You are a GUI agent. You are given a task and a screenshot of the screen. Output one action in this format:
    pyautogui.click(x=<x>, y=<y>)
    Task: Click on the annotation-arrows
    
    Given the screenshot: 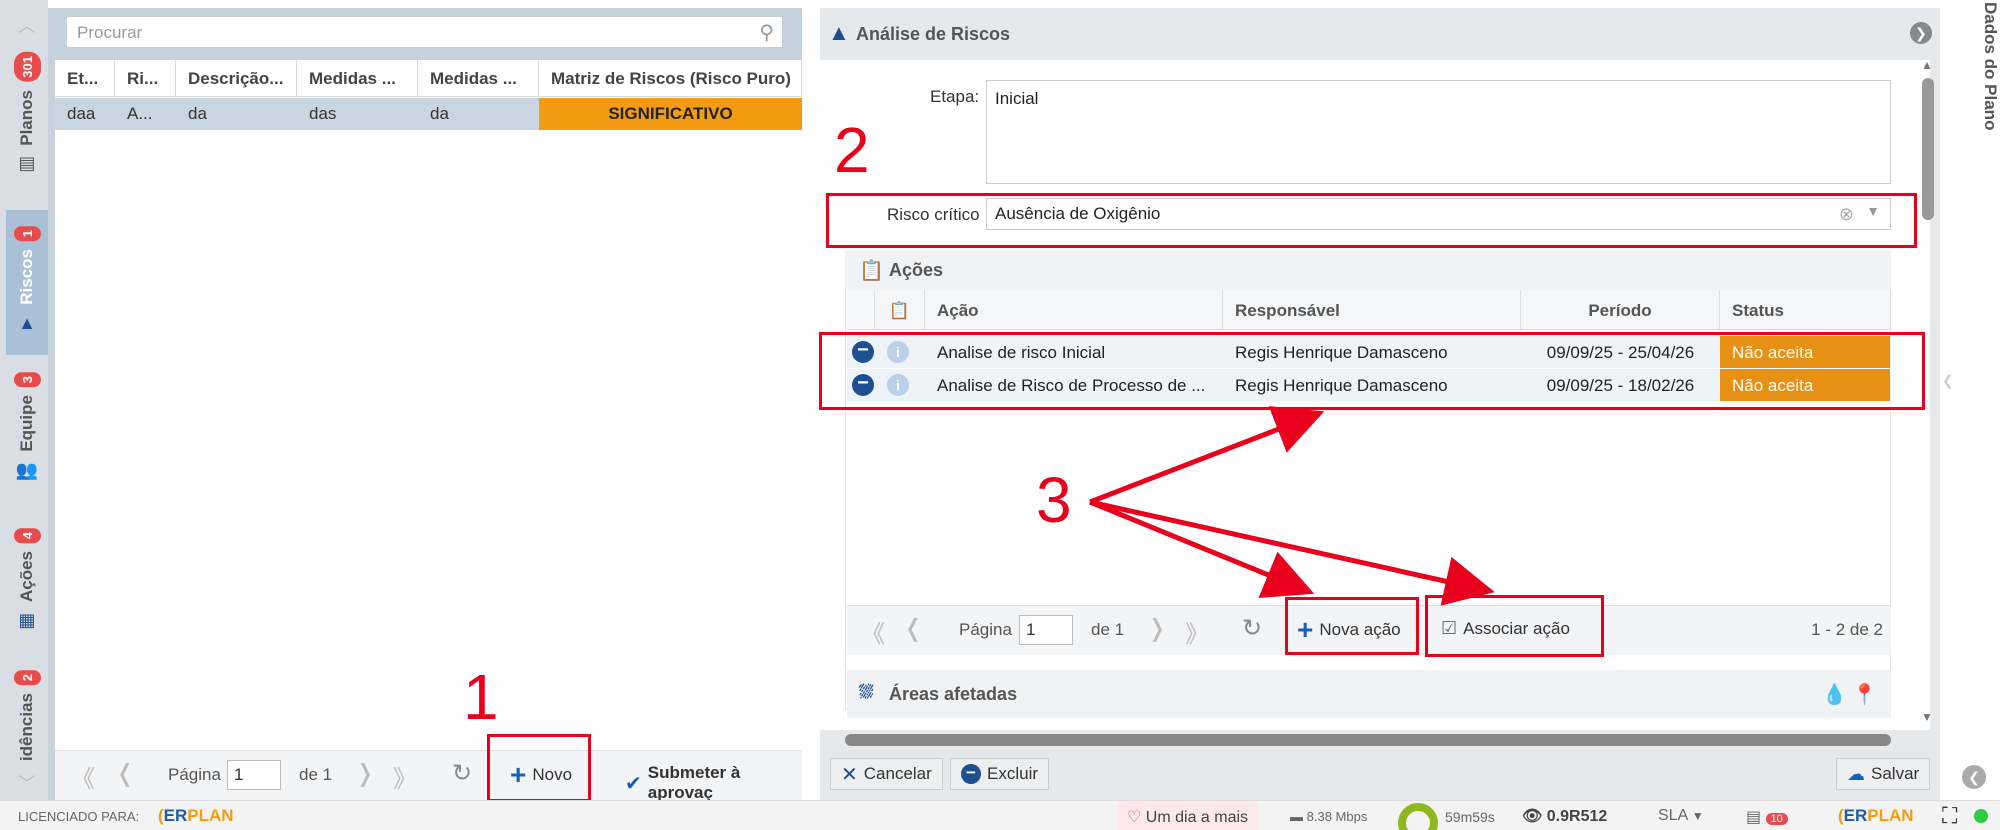 What is the action you would take?
    pyautogui.click(x=1292, y=506)
    